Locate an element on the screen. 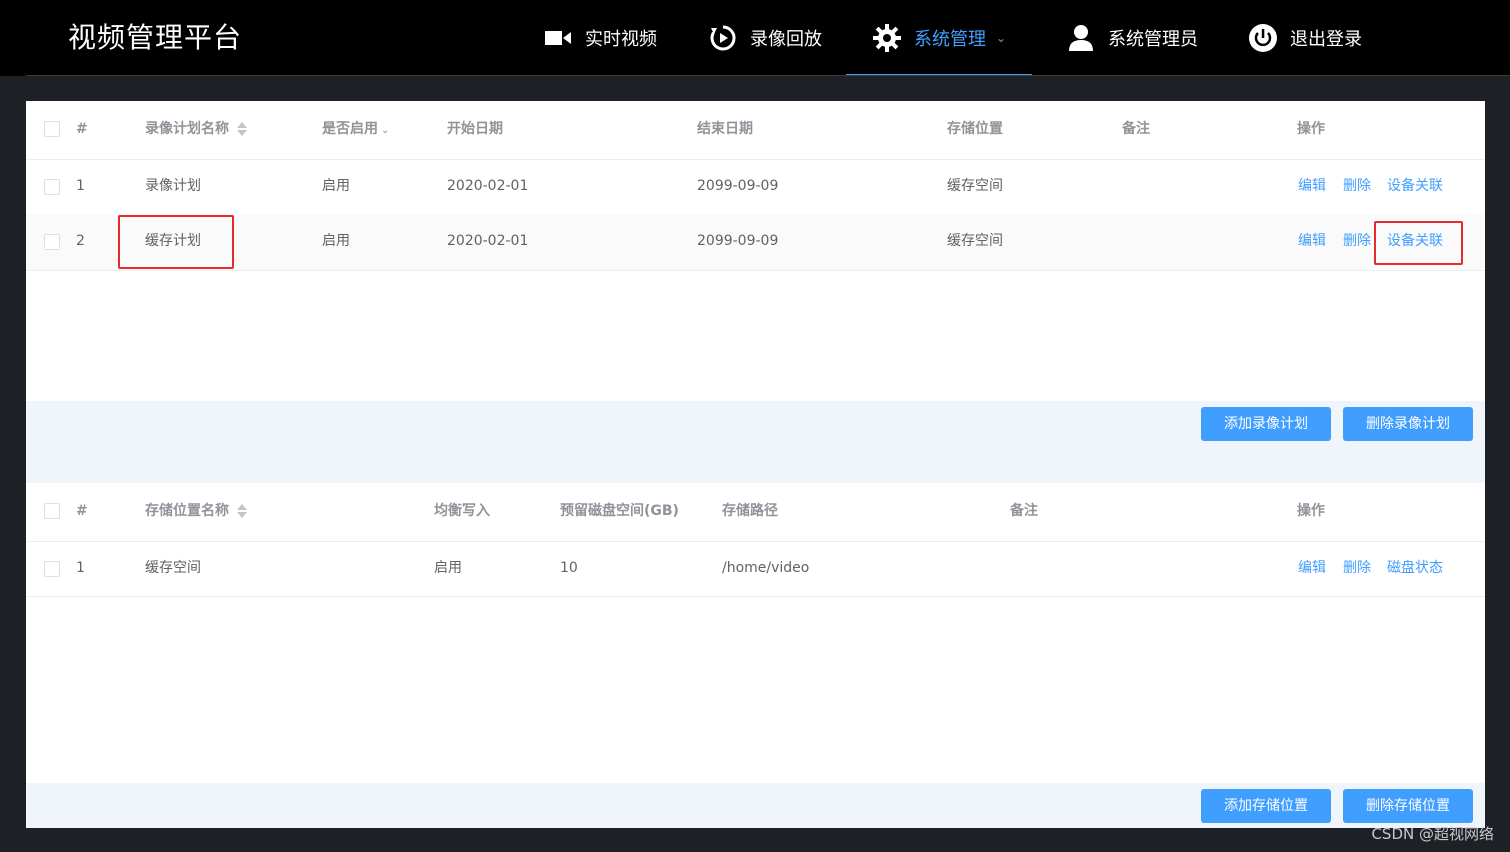 The width and height of the screenshot is (1510, 852). nav-system-management: 系统管理 ⌄ is located at coordinates (939, 38).